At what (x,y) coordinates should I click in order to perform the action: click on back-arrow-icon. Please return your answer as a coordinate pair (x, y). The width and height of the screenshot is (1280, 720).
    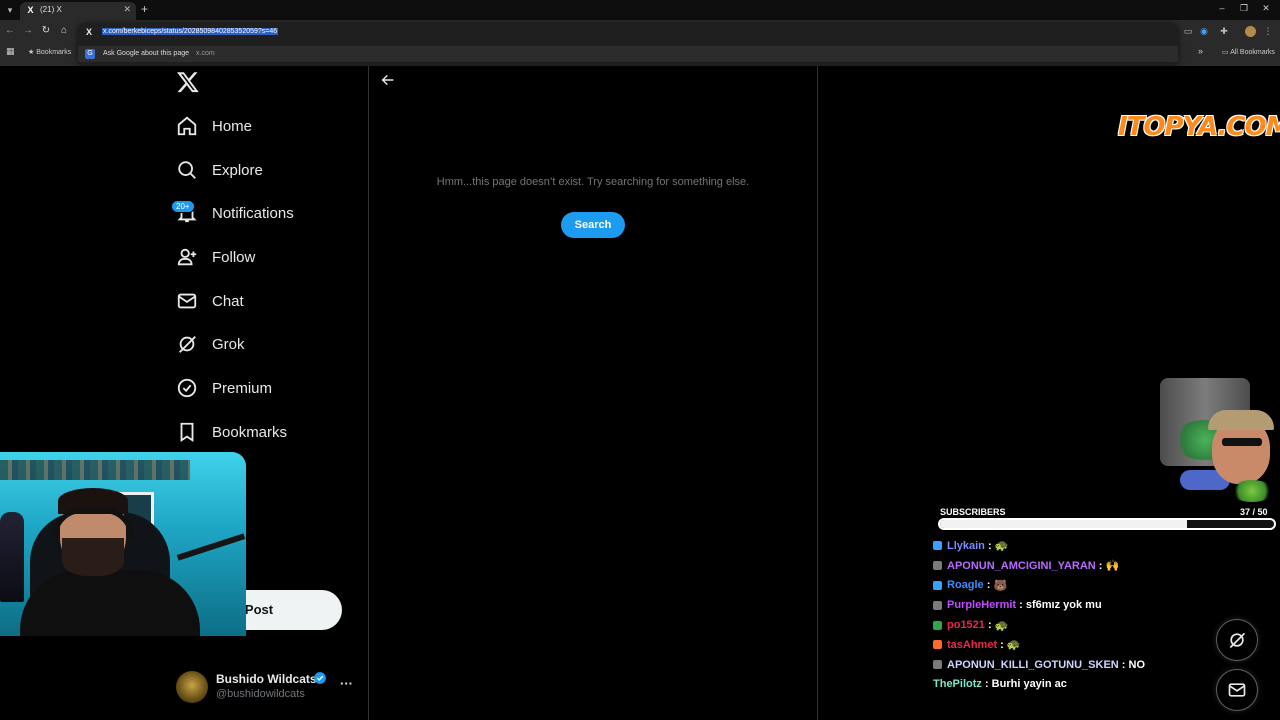
    Looking at the image, I should click on (388, 80).